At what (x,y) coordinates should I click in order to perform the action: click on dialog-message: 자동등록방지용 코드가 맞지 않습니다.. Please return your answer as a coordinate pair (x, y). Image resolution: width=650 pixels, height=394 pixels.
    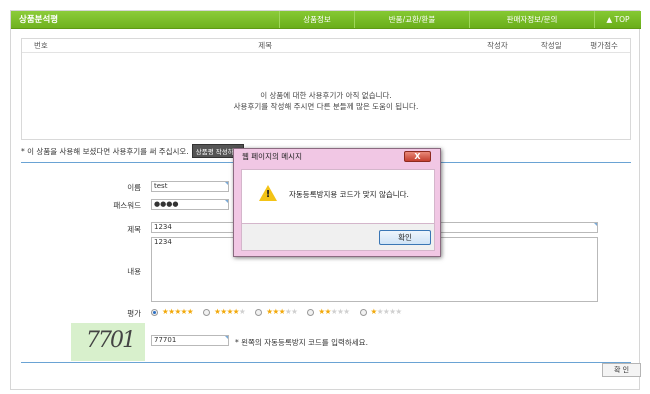
    Looking at the image, I should click on (349, 194).